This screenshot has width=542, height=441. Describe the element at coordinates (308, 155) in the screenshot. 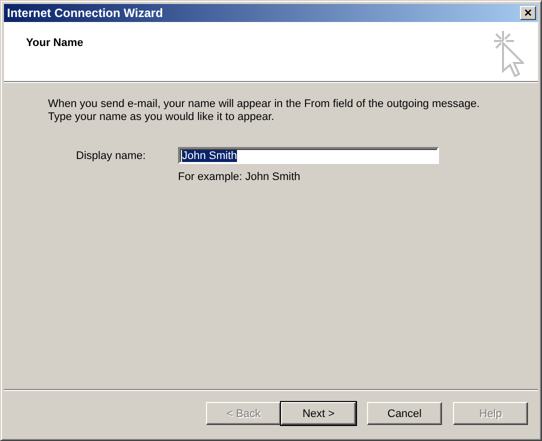

I see `display-name-field: John Smith` at that location.